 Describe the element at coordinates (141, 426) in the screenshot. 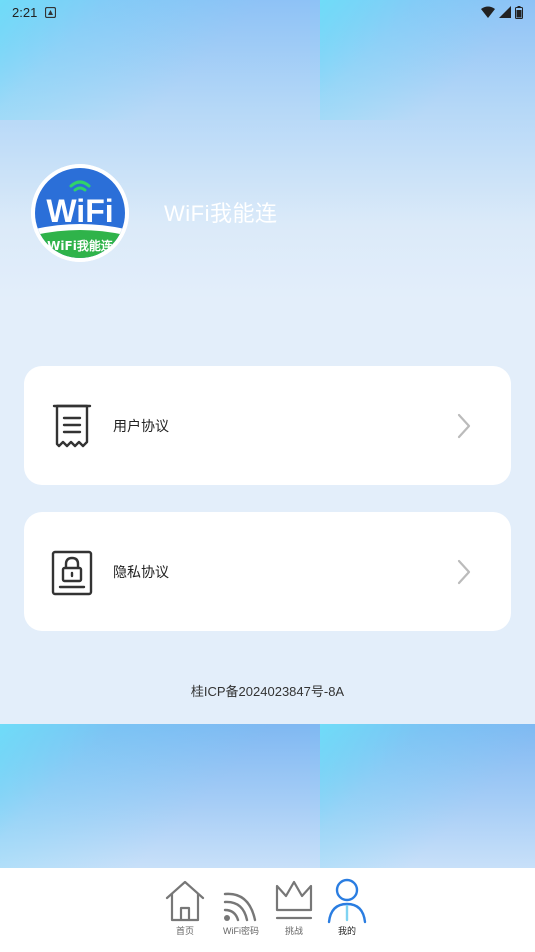

I see `user-agreement-label: 用户协议` at that location.